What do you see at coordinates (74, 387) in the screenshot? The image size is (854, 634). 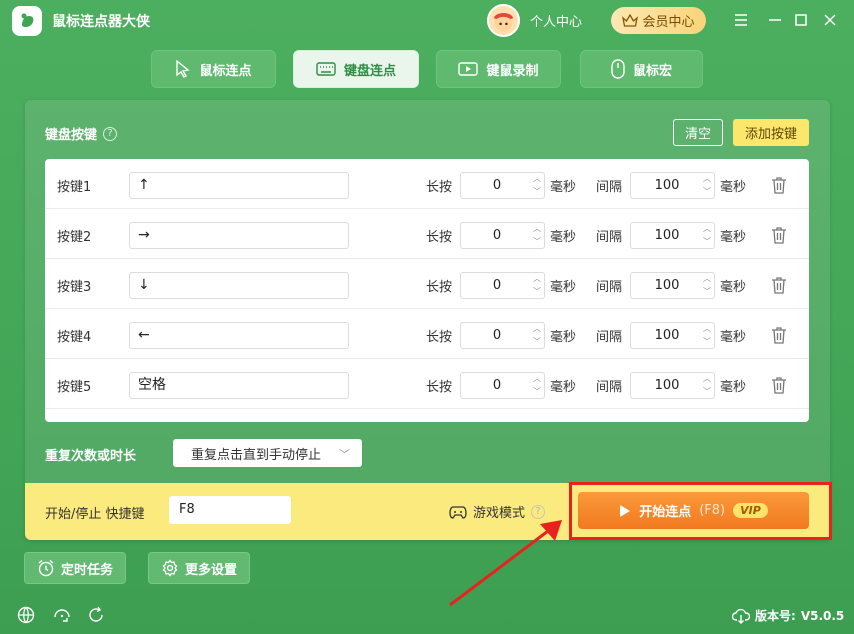 I see `key-name: 按键5` at bounding box center [74, 387].